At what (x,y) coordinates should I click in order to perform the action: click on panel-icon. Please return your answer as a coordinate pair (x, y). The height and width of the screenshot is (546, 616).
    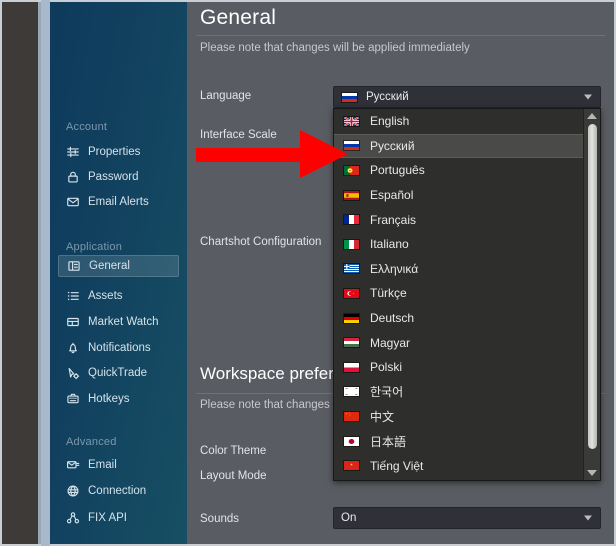
    Looking at the image, I should click on (74, 266).